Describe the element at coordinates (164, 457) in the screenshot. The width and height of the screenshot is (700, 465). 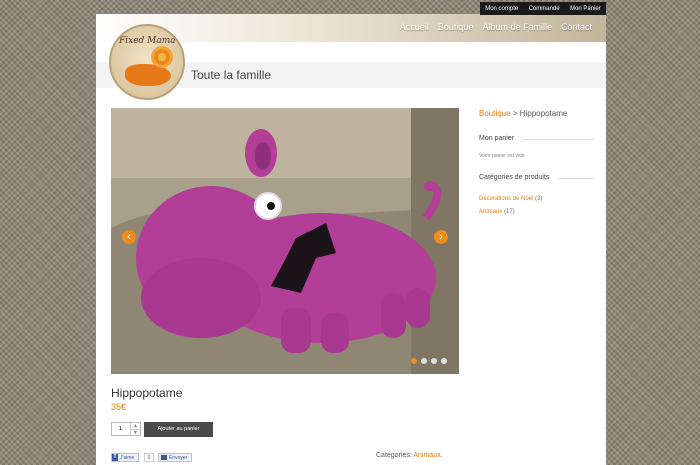
I see `envelope-icon` at that location.